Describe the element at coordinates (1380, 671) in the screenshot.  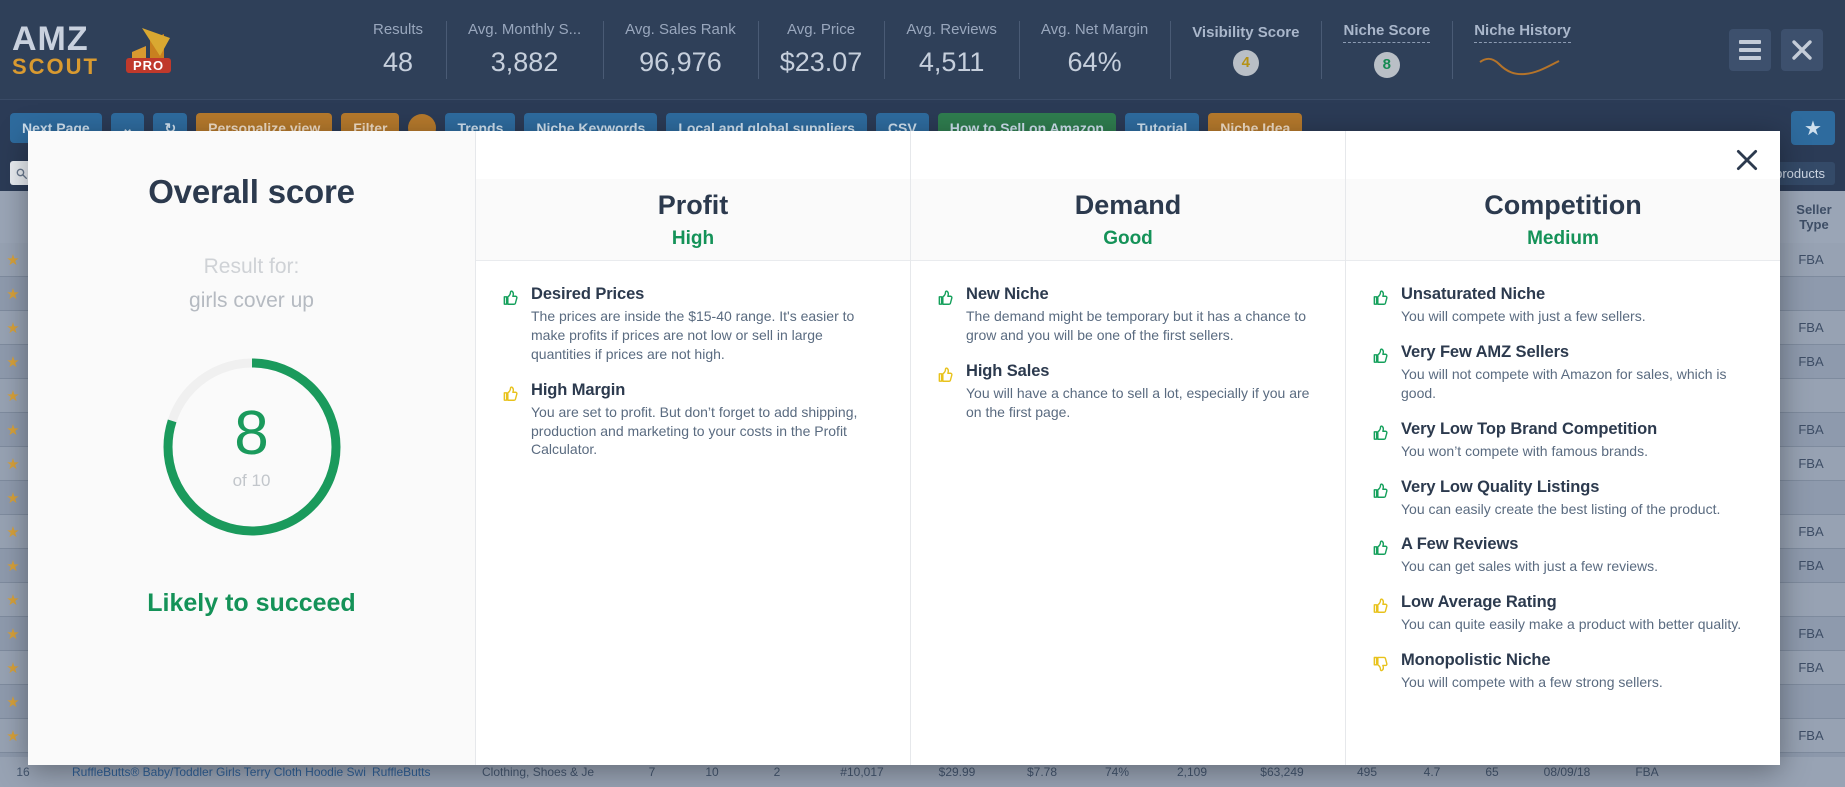
I see `thumbs-down-icon` at that location.